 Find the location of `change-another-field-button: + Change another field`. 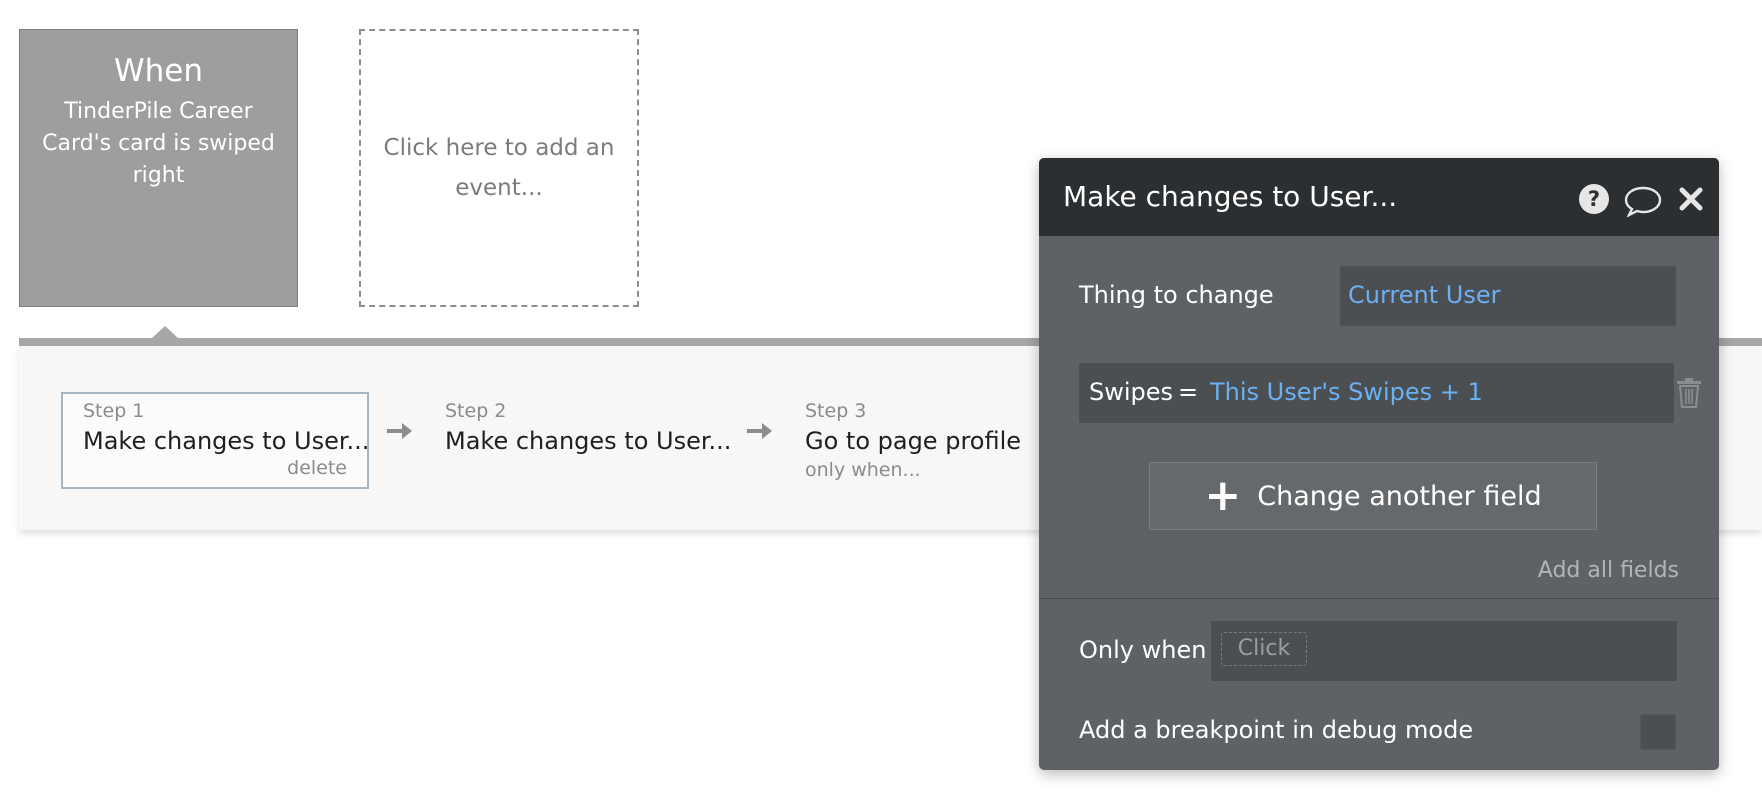

change-another-field-button: + Change another field is located at coordinates (1373, 496).